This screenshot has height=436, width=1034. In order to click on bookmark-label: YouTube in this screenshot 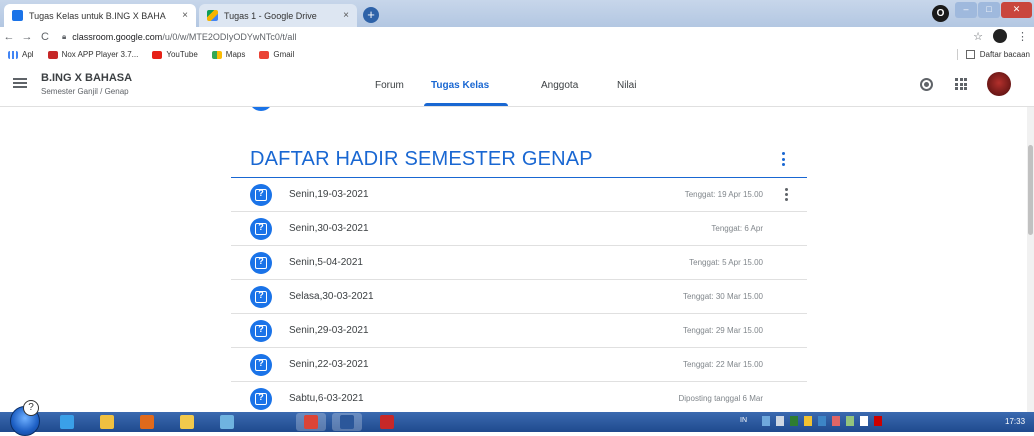, I will do `click(182, 54)`.